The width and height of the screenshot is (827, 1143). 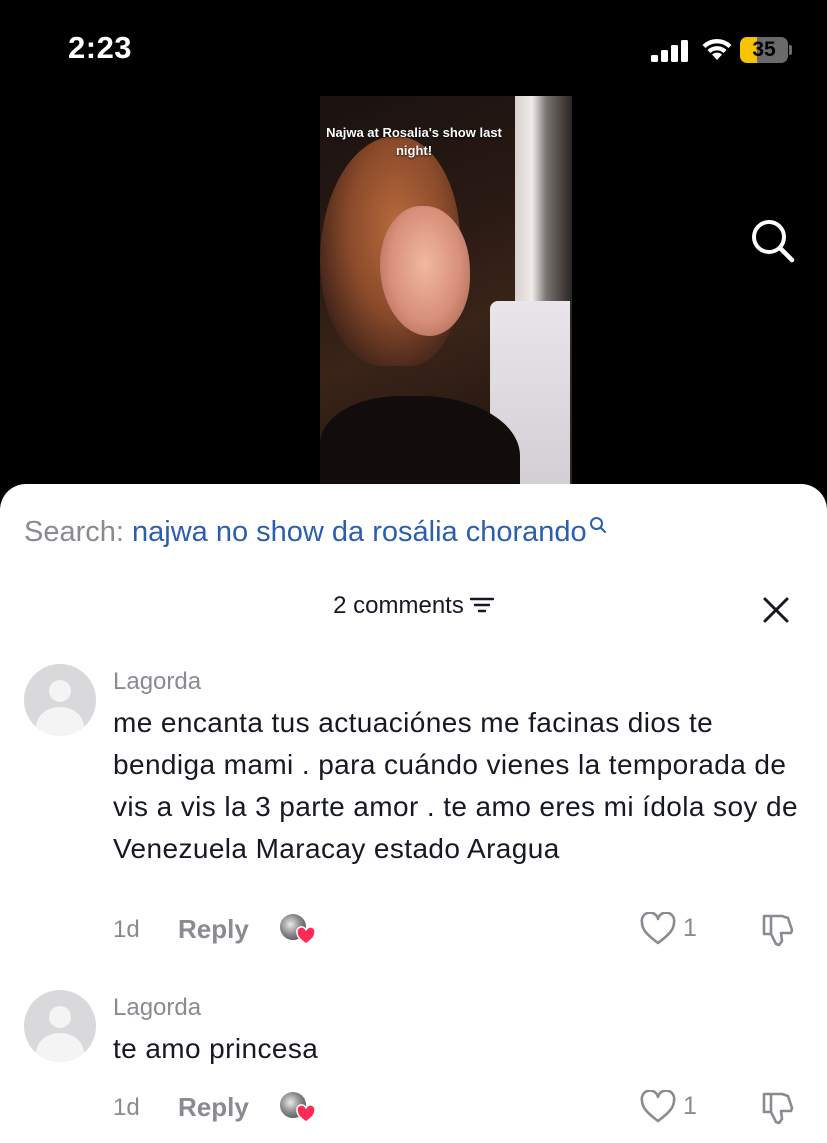 What do you see at coordinates (413, 48) in the screenshot?
I see `status-bar: 2:23 35` at bounding box center [413, 48].